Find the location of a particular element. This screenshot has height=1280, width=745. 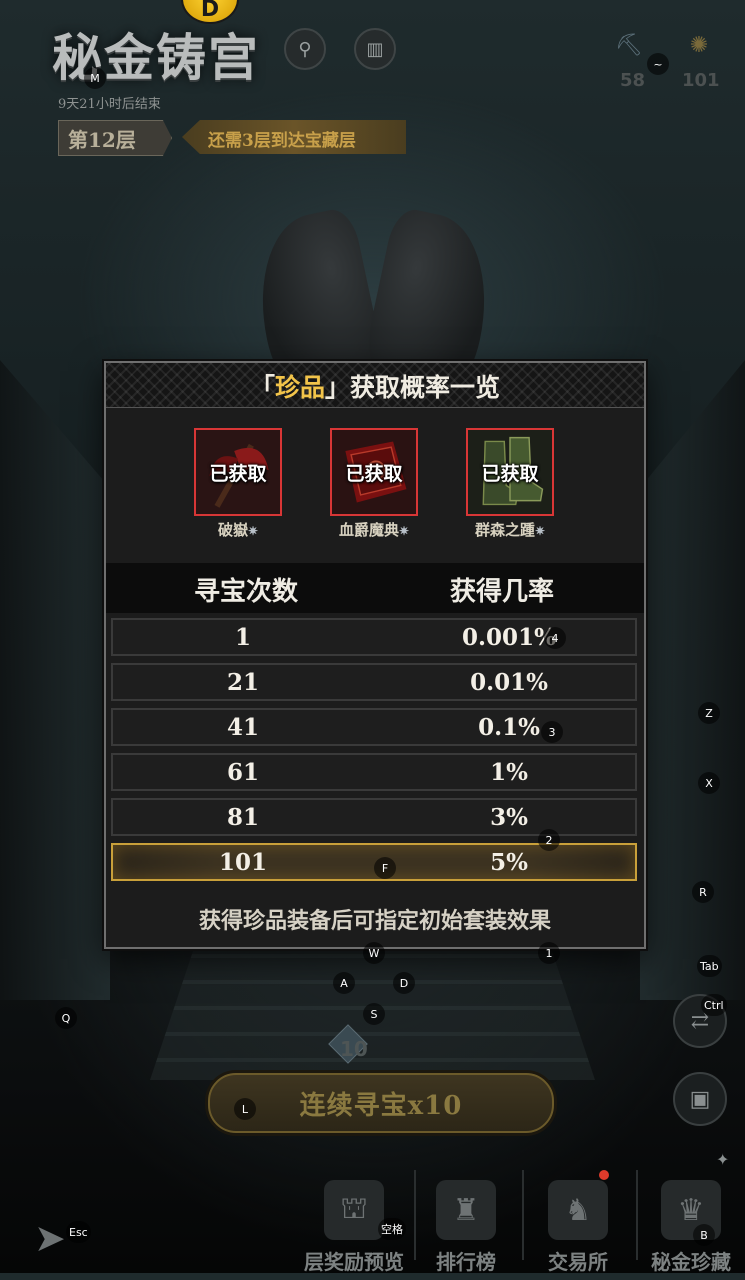

row-count: 1 is located at coordinates (242, 637).